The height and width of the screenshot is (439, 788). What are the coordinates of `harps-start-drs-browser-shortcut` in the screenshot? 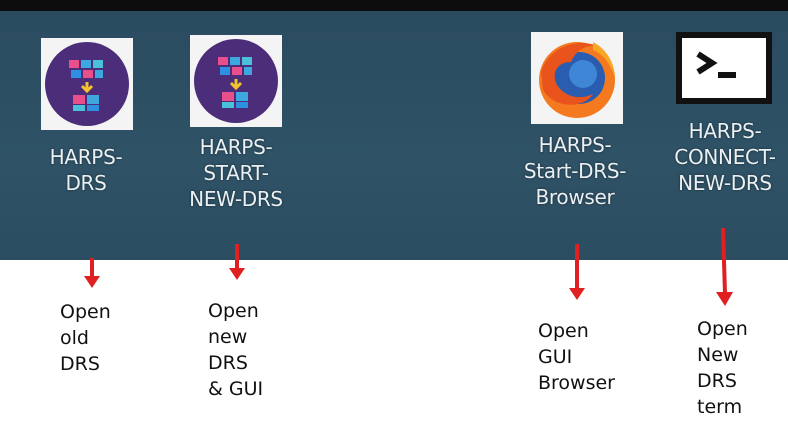 It's located at (577, 78).